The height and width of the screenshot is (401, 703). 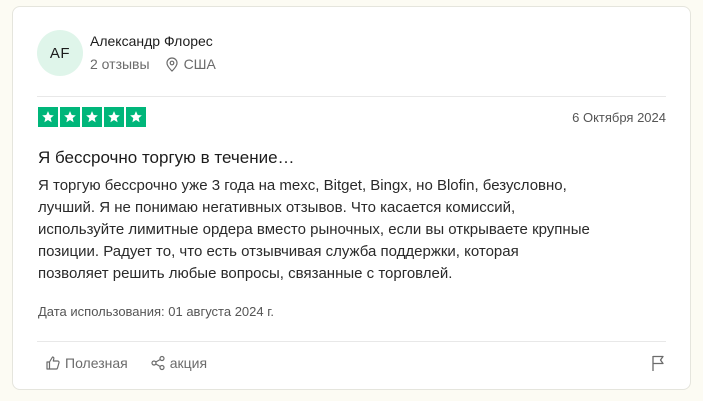 What do you see at coordinates (171, 64) in the screenshot?
I see `location-pin-icon` at bounding box center [171, 64].